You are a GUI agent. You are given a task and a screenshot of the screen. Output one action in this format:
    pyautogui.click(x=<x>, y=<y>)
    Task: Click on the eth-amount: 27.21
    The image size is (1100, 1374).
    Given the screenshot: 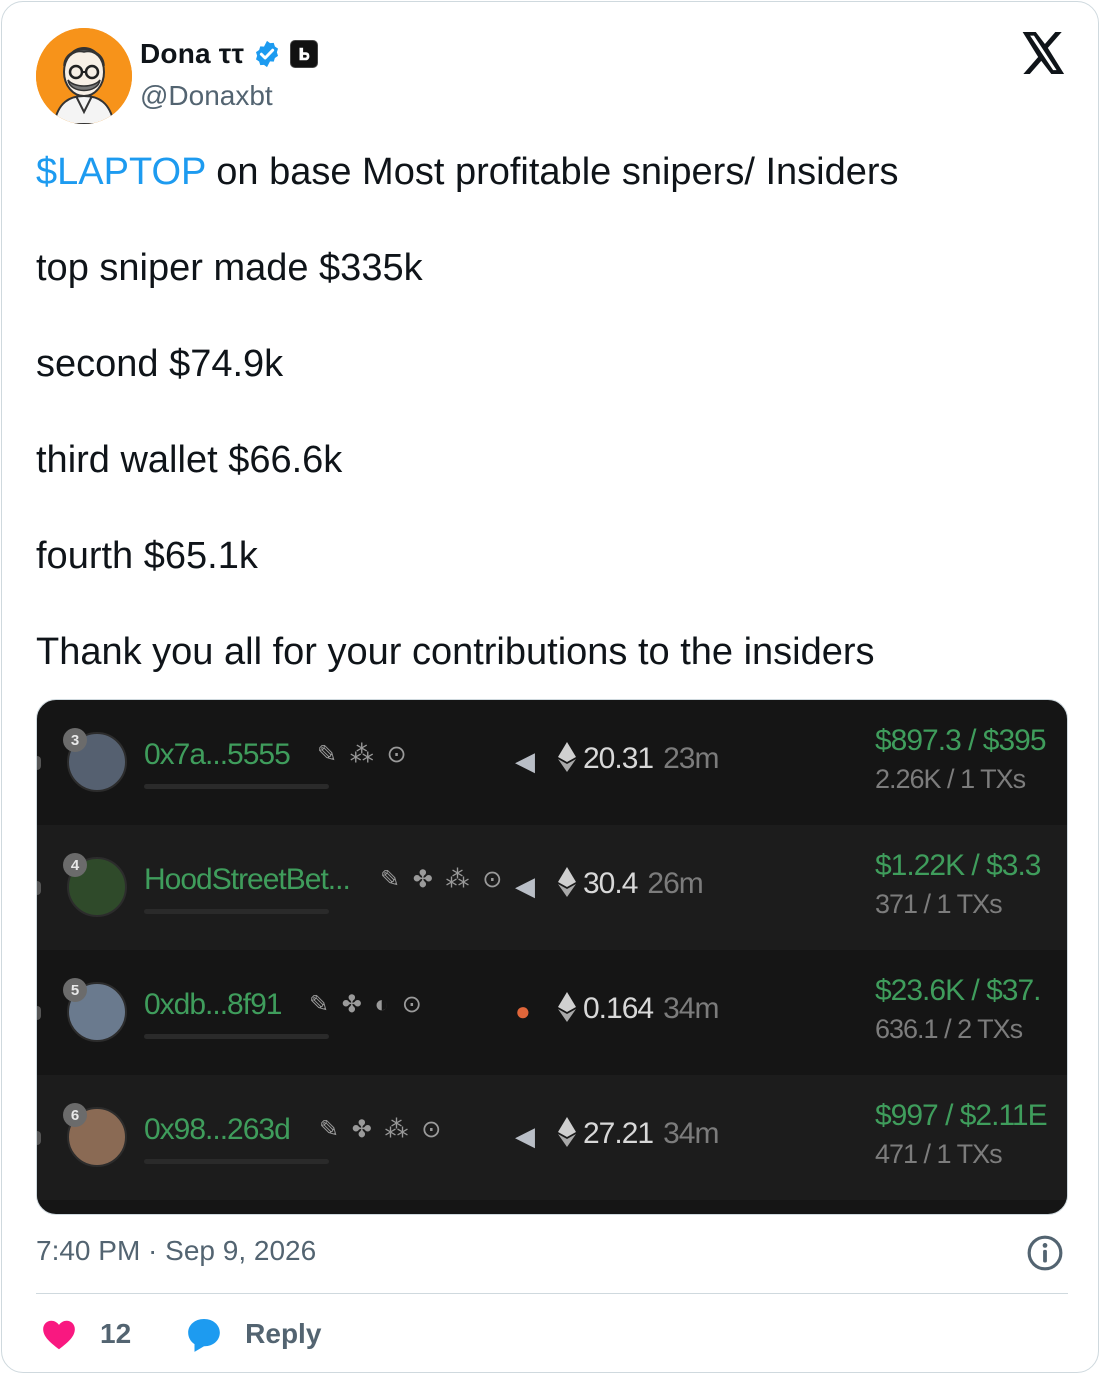 What is the action you would take?
    pyautogui.click(x=618, y=1133)
    